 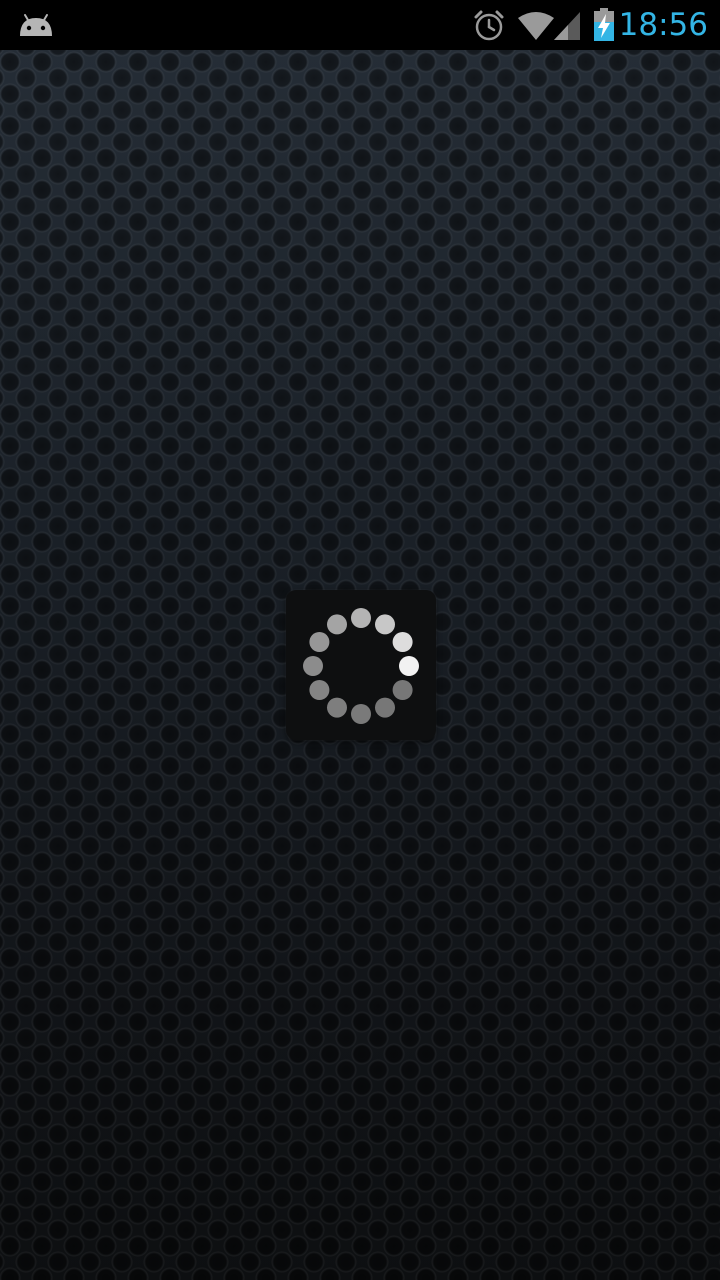 I want to click on alarm-icon, so click(x=489, y=25).